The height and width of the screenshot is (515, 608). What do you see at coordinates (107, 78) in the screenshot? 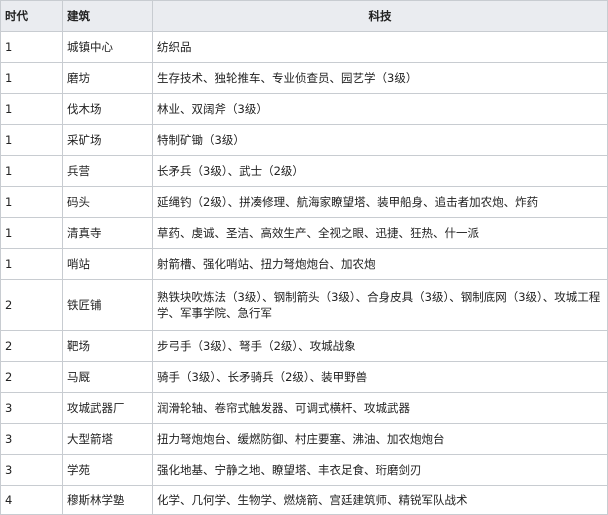
I see `building-cell: 磨坊` at bounding box center [107, 78].